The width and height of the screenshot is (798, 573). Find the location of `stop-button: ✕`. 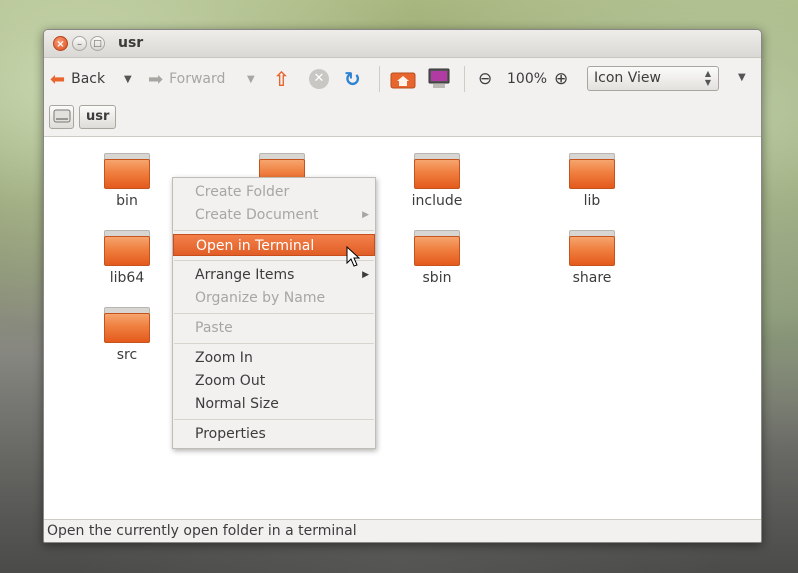

stop-button: ✕ is located at coordinates (319, 79).